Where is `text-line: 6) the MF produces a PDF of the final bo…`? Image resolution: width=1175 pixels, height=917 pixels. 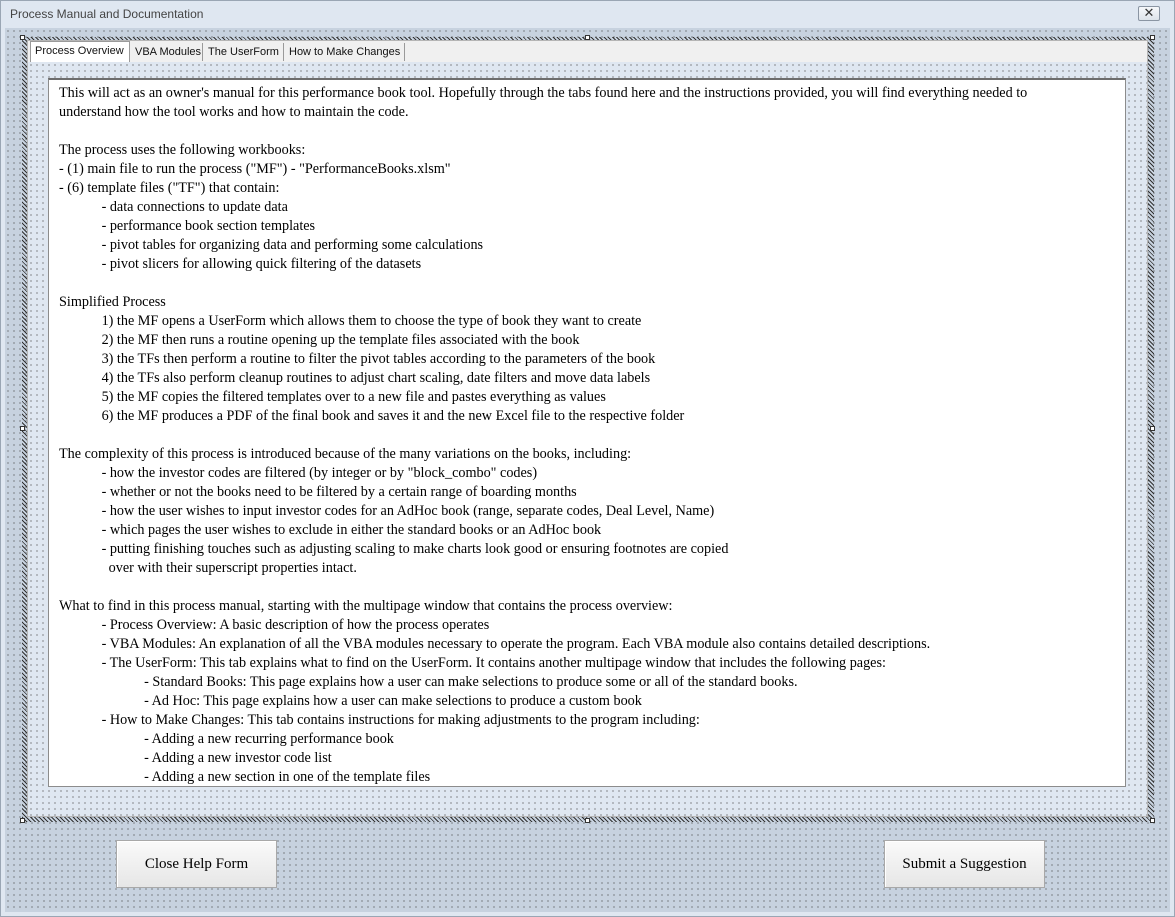
text-line: 6) the MF produces a PDF of the final bo… is located at coordinates (372, 416).